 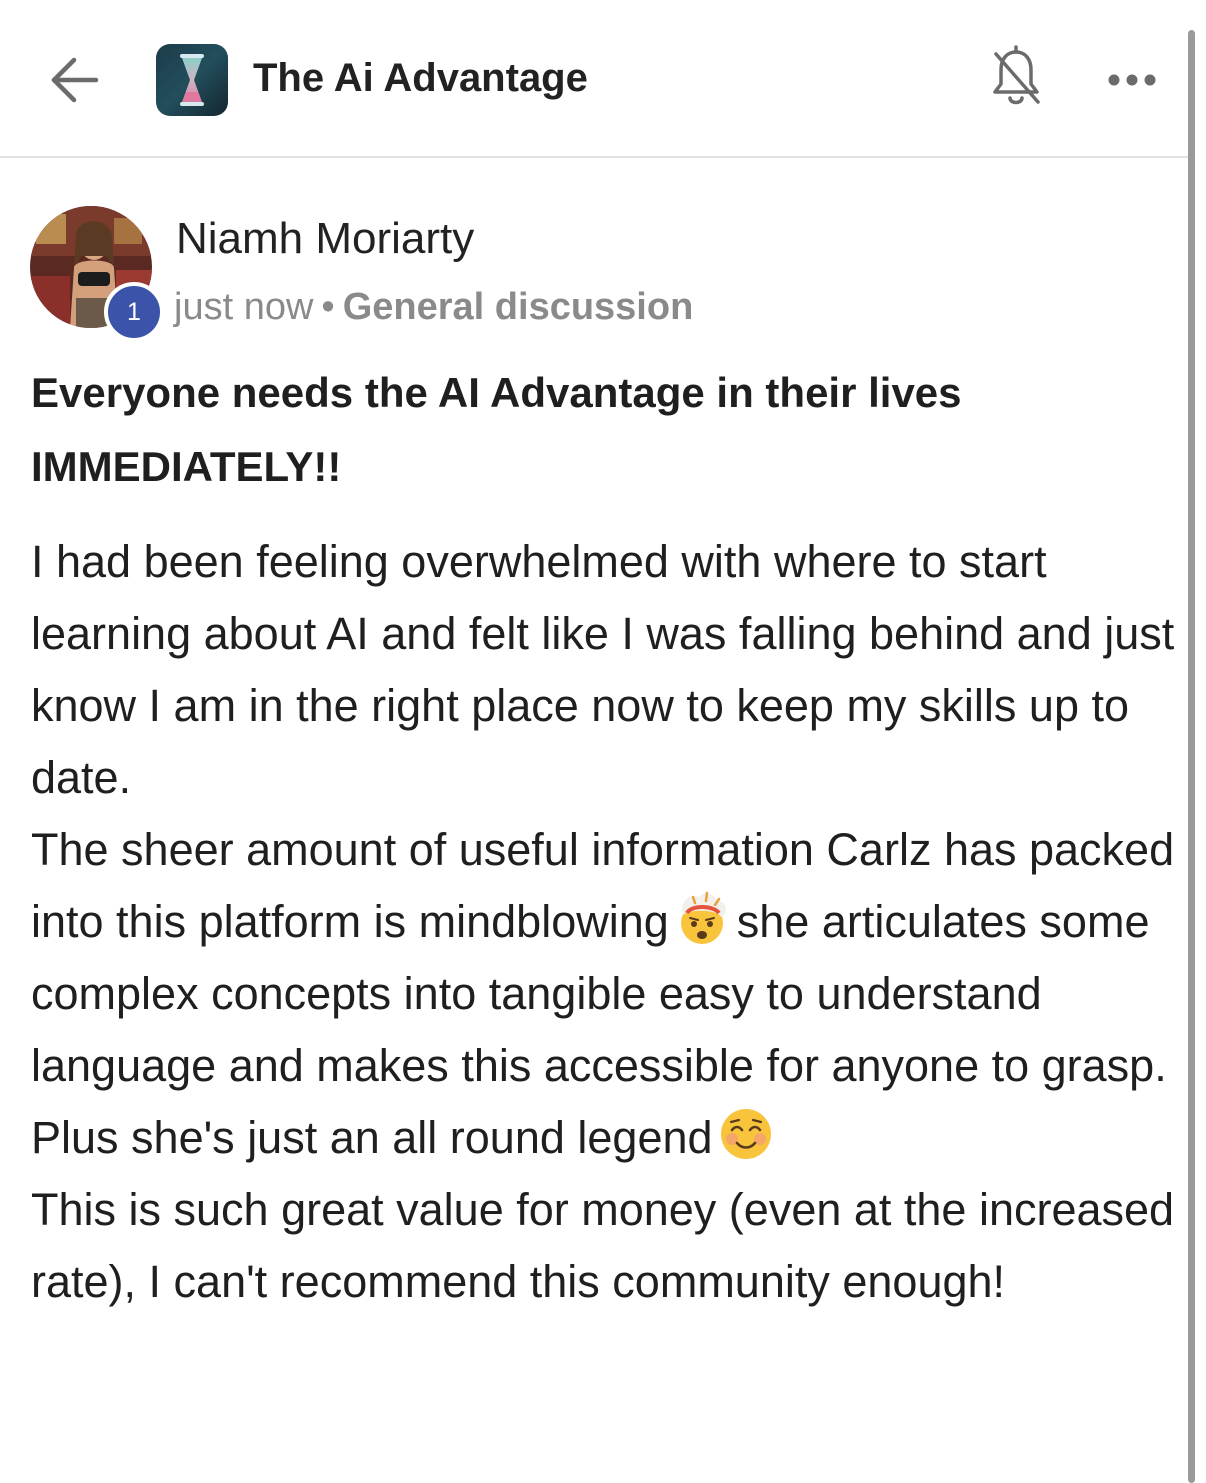 What do you see at coordinates (97, 274) in the screenshot?
I see `author-avatar-wrapper: 1` at bounding box center [97, 274].